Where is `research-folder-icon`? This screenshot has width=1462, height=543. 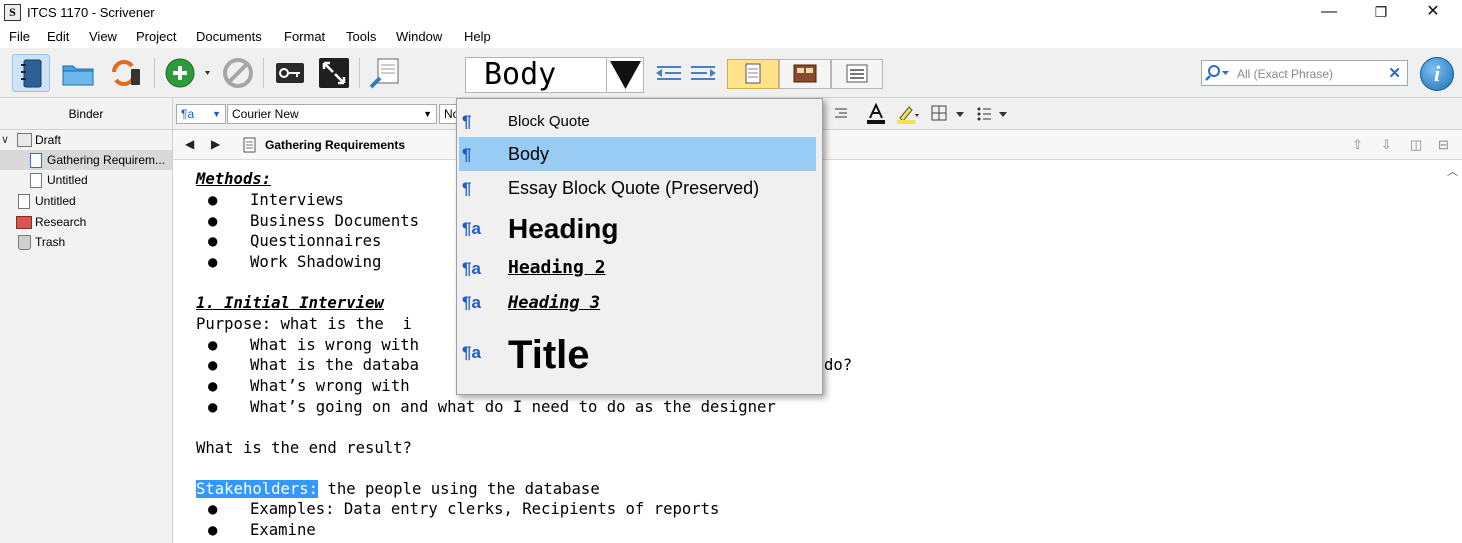 research-folder-icon is located at coordinates (24, 222).